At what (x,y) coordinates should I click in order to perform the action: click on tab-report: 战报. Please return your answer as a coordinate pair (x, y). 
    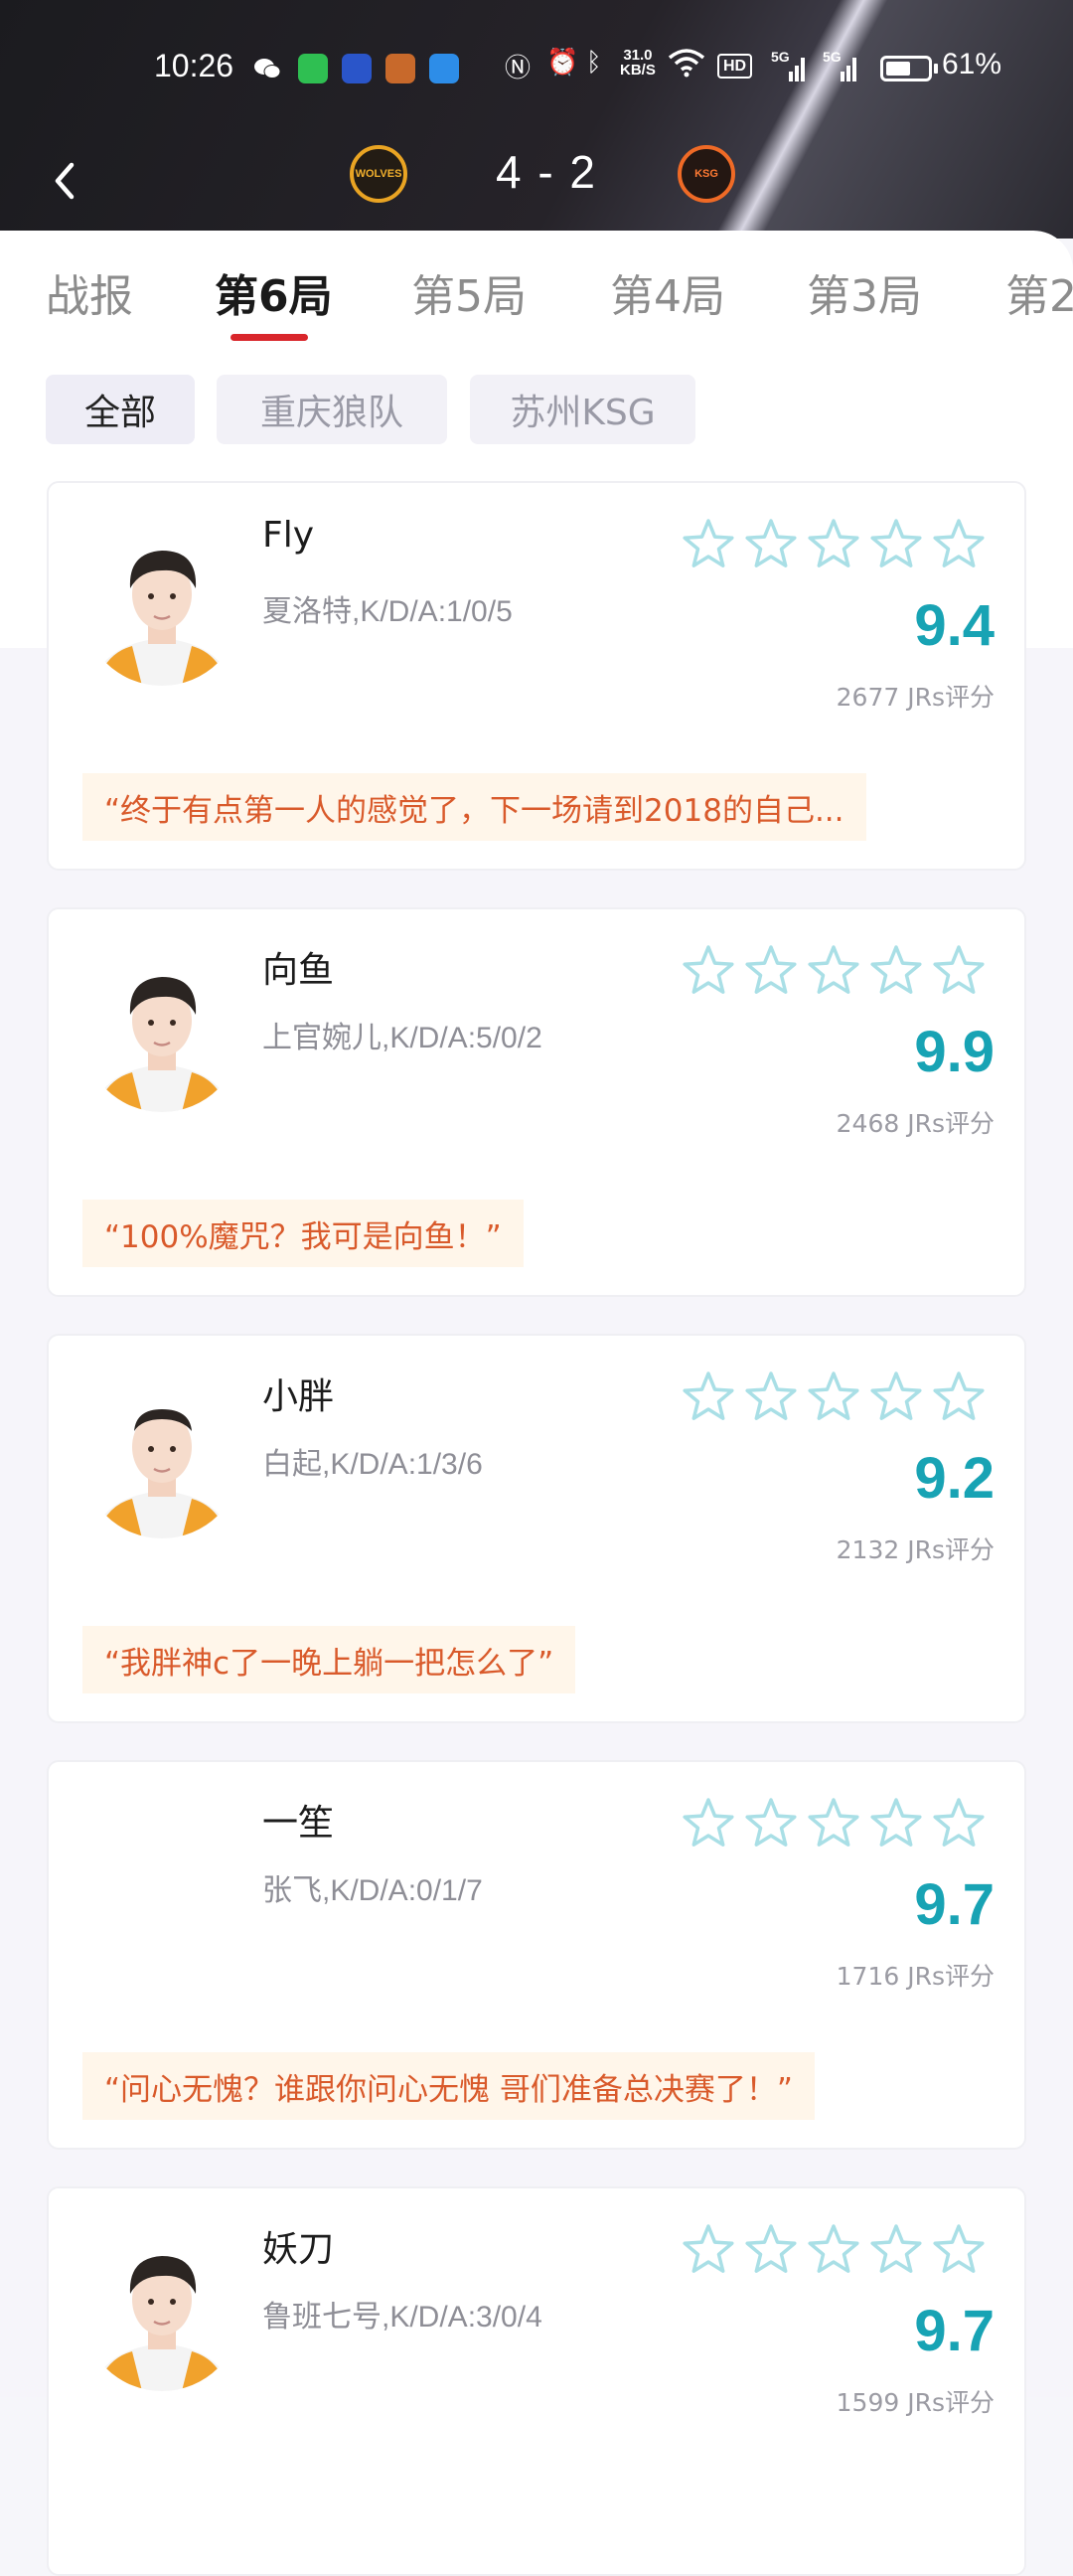
    Looking at the image, I should click on (89, 292).